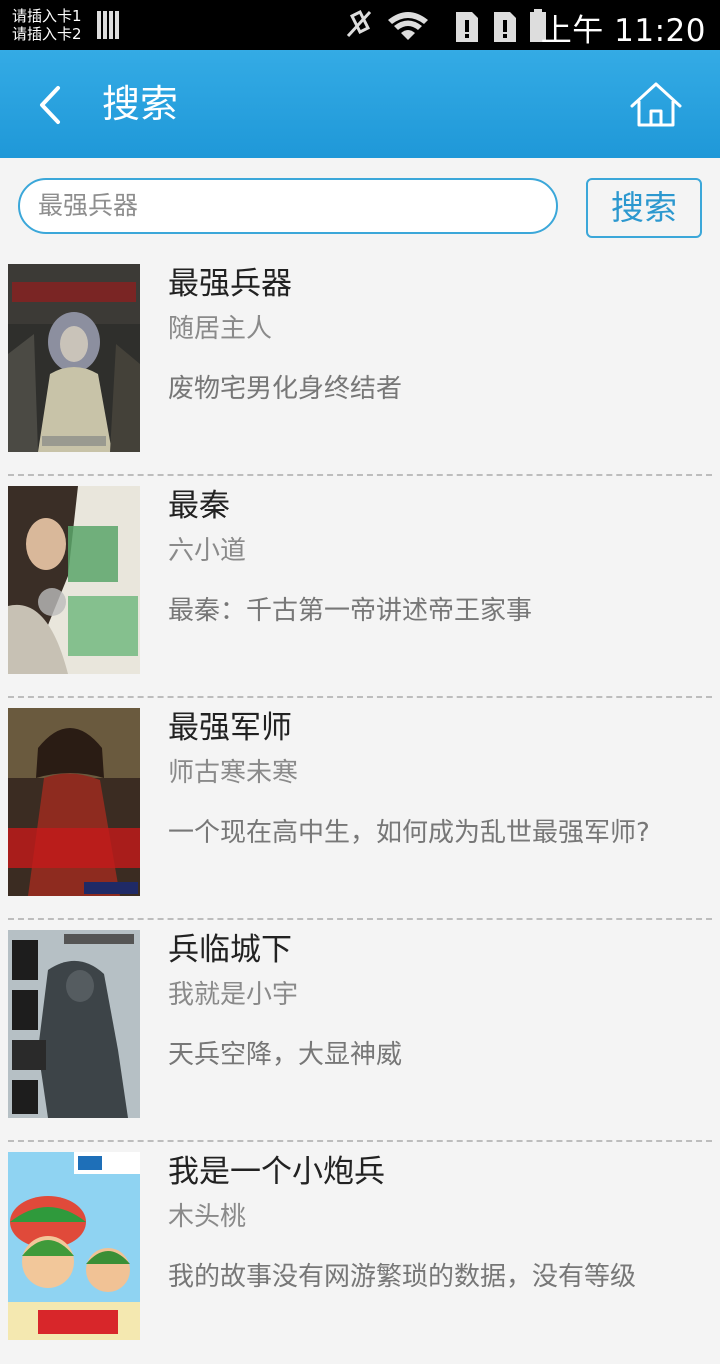  I want to click on book-author: 随居主人, so click(220, 329).